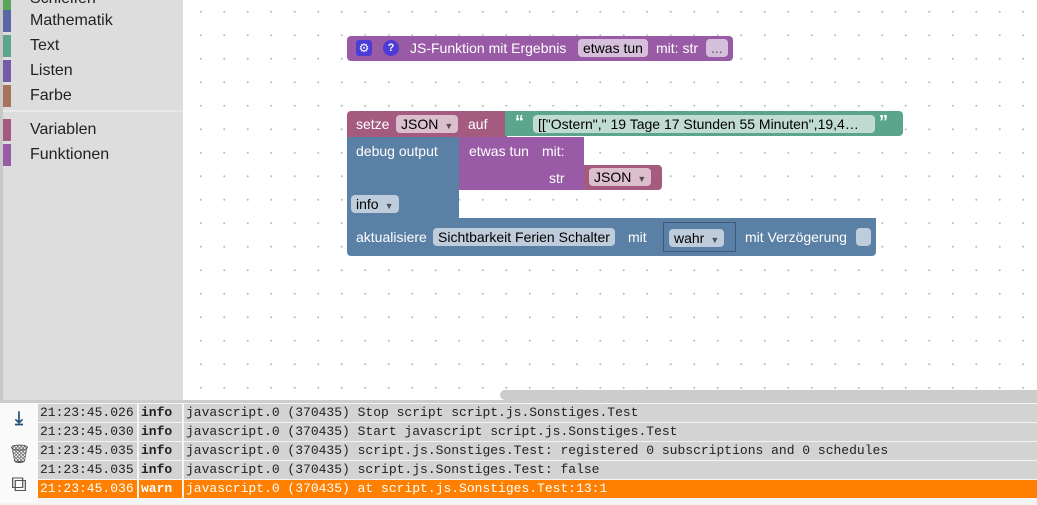 The width and height of the screenshot is (1037, 505). Describe the element at coordinates (557, 178) in the screenshot. I see `param-label: str` at that location.